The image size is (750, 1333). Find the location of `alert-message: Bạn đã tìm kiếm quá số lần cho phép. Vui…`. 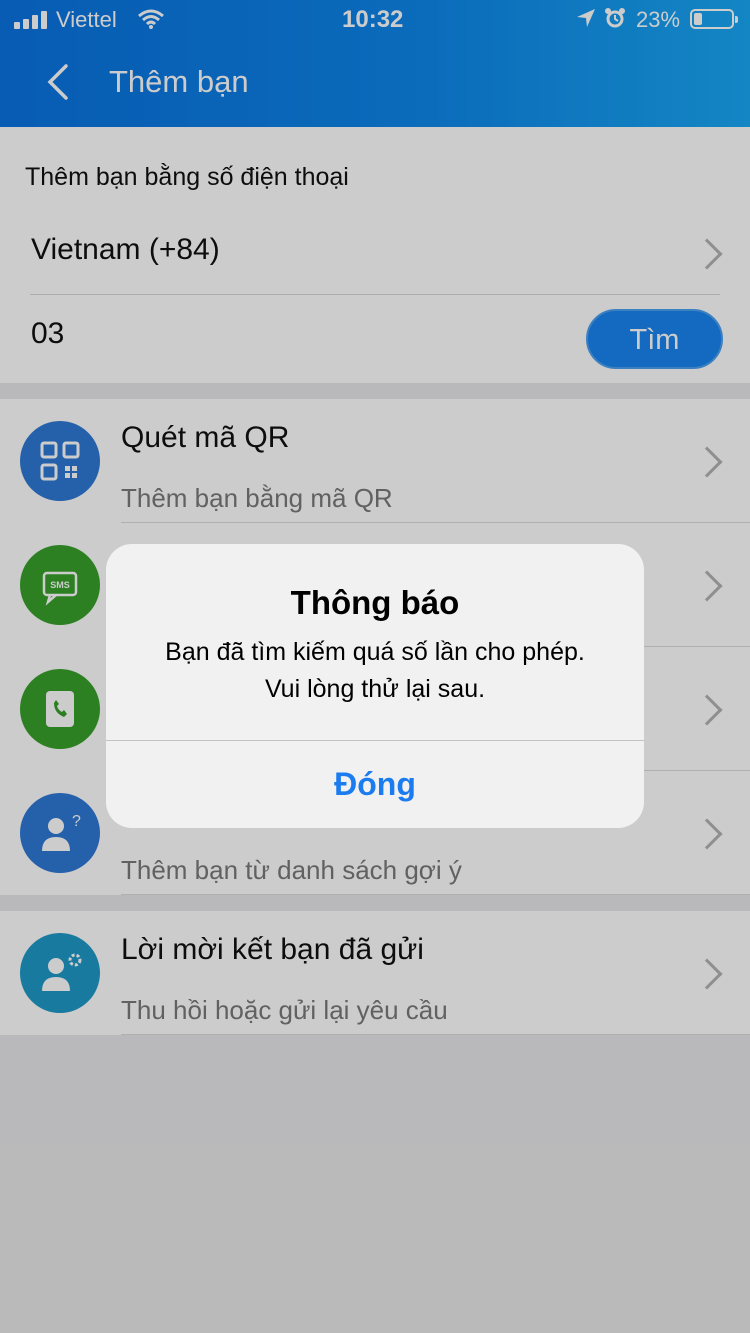

alert-message: Bạn đã tìm kiếm quá số lần cho phép. Vui… is located at coordinates (375, 671).